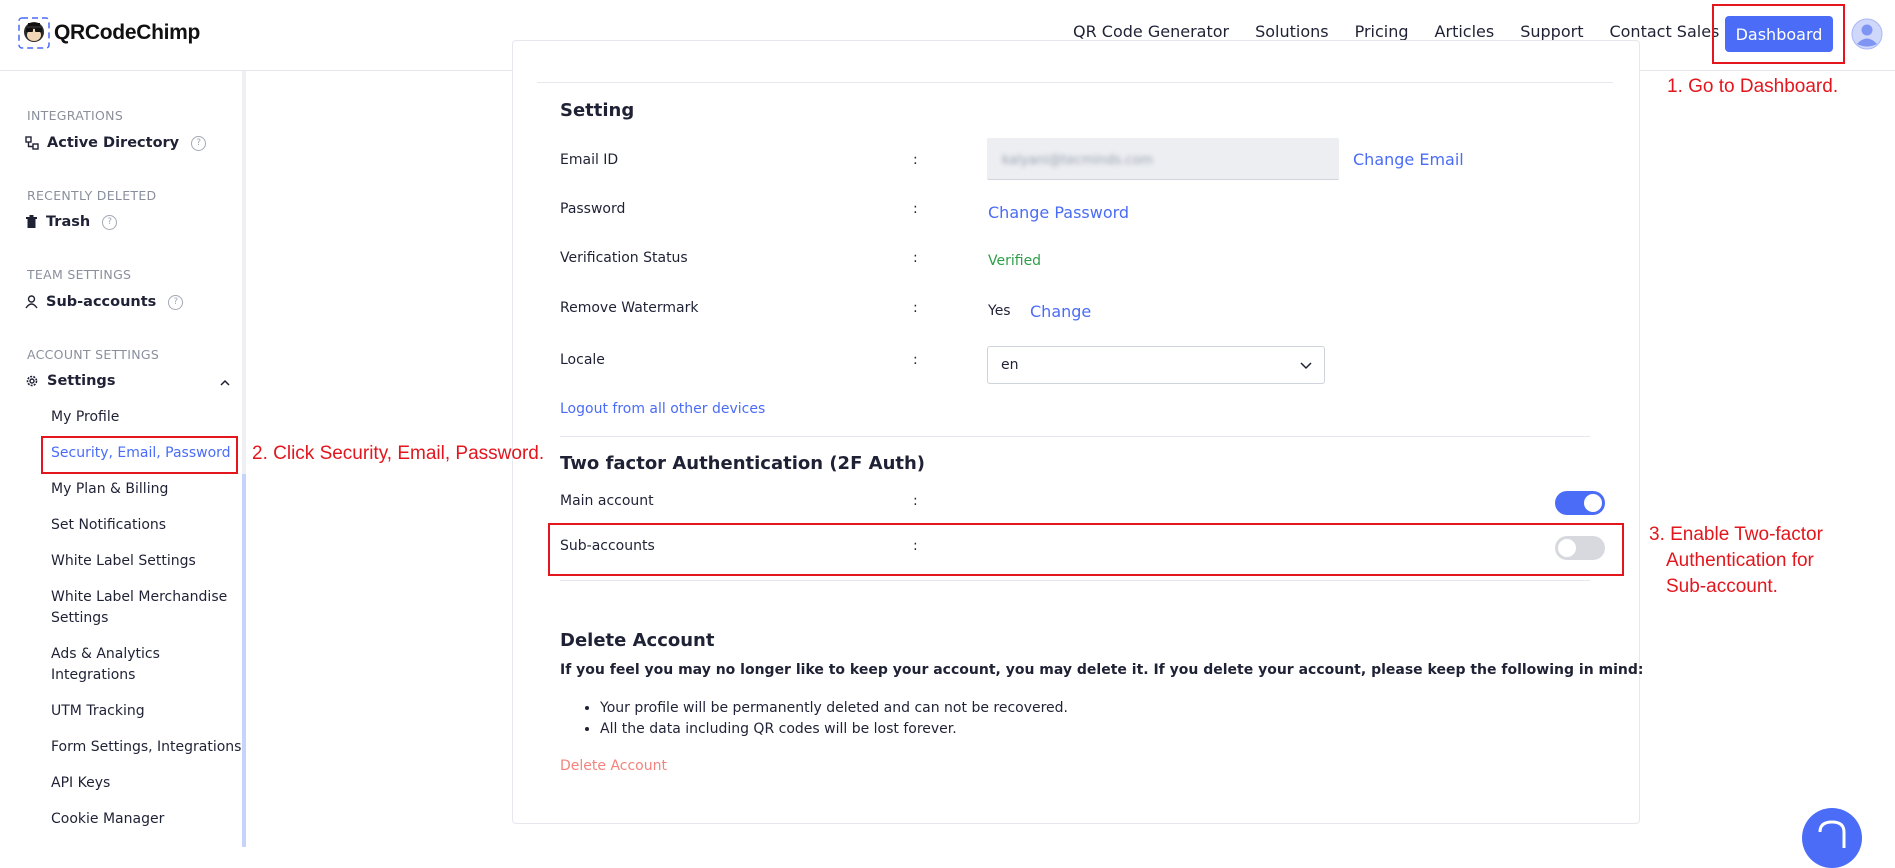 Image resolution: width=1895 pixels, height=868 pixels. Describe the element at coordinates (127, 32) in the screenshot. I see `logo-text: QRCodeChimp` at that location.